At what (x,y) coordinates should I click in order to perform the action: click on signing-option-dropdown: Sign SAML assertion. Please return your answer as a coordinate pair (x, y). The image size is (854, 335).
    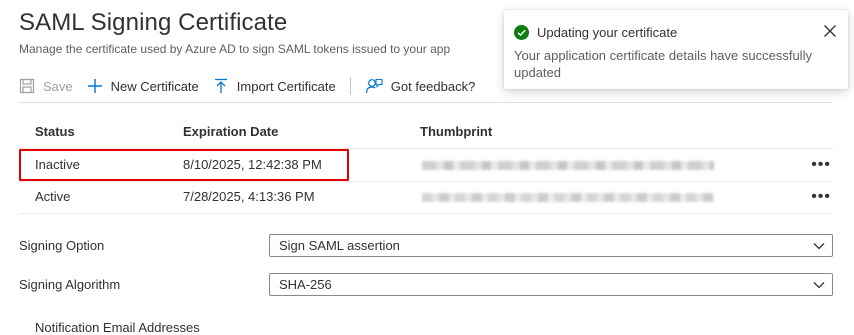
    Looking at the image, I should click on (551, 245).